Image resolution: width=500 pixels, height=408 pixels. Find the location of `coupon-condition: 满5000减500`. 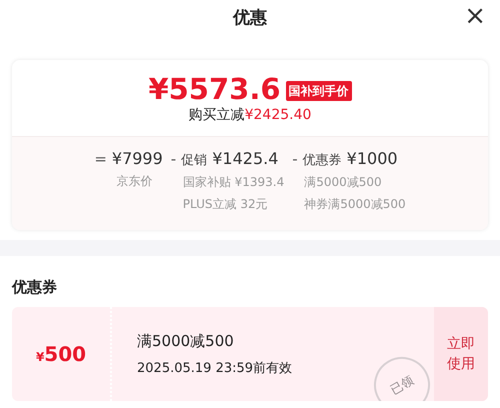

coupon-condition: 满5000减500 is located at coordinates (186, 341).